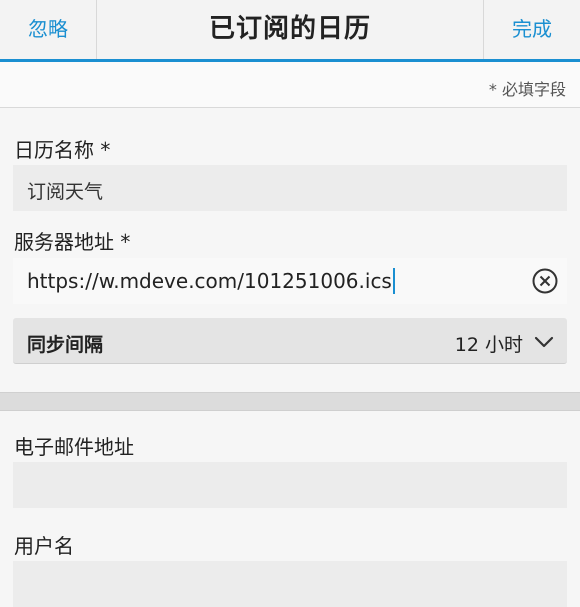 The height and width of the screenshot is (607, 580). What do you see at coordinates (44, 546) in the screenshot?
I see `username-label: 用户名` at bounding box center [44, 546].